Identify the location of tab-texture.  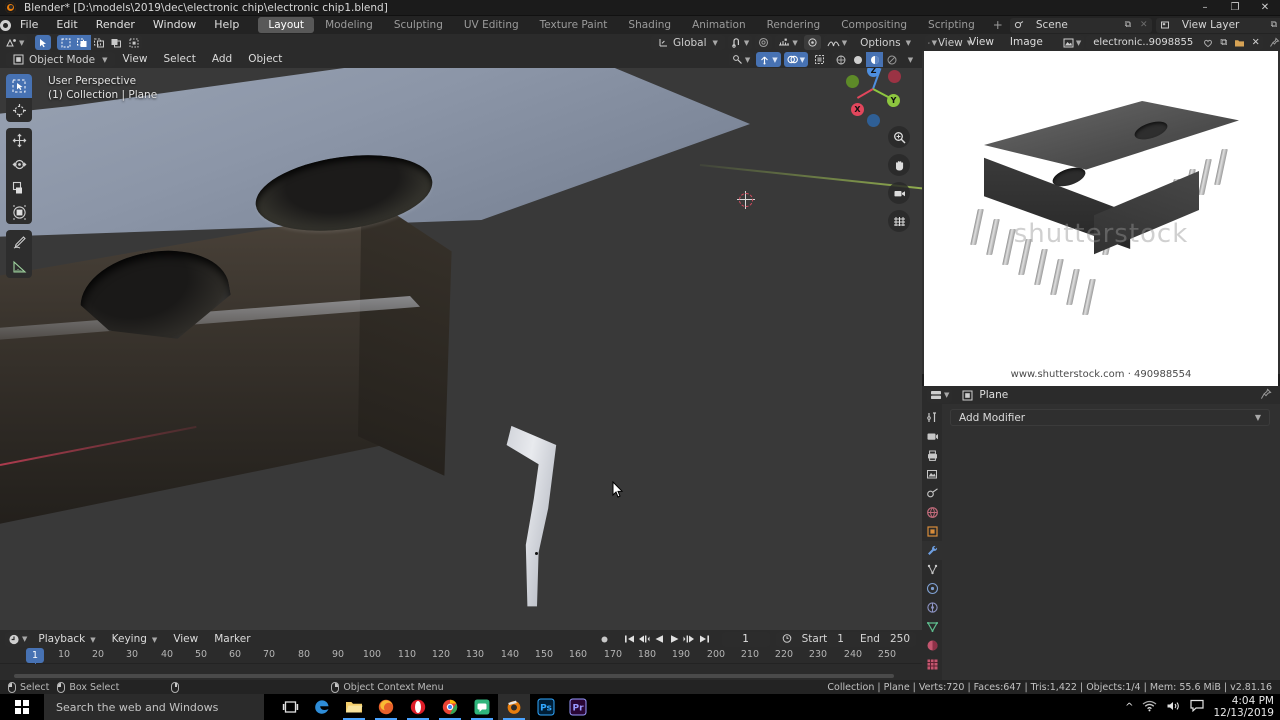
(932, 664).